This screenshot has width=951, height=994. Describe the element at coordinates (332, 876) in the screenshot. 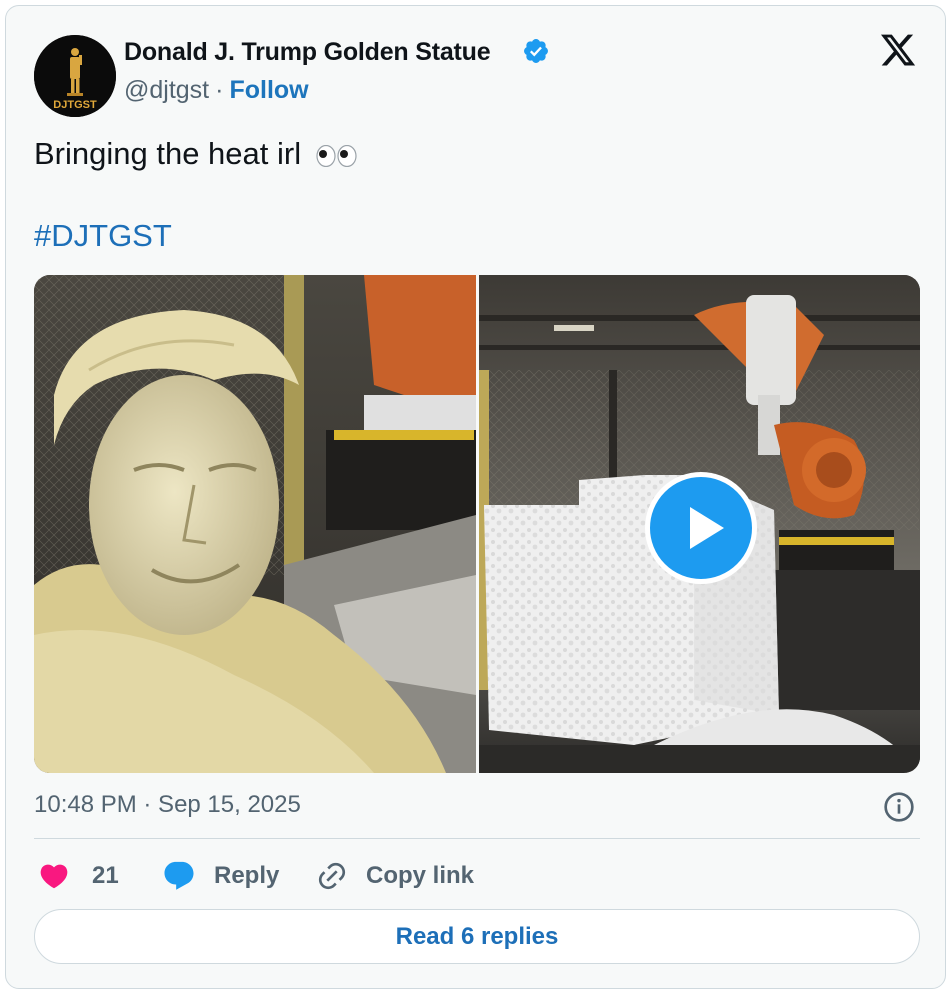

I see `link-icon` at that location.